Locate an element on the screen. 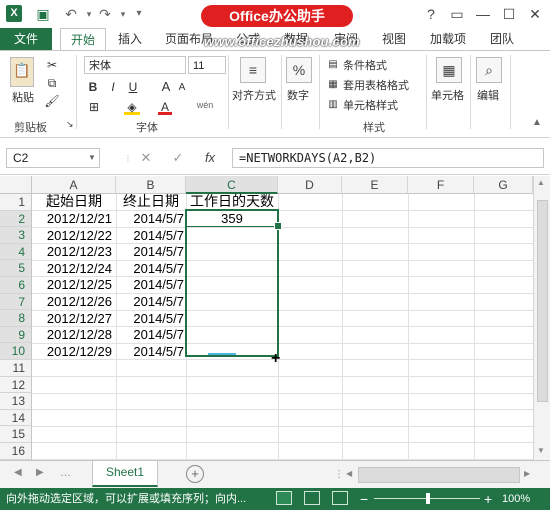 Image resolution: width=550 pixels, height=510 pixels. cell-b4: 2014/5/7 is located at coordinates (150, 251).